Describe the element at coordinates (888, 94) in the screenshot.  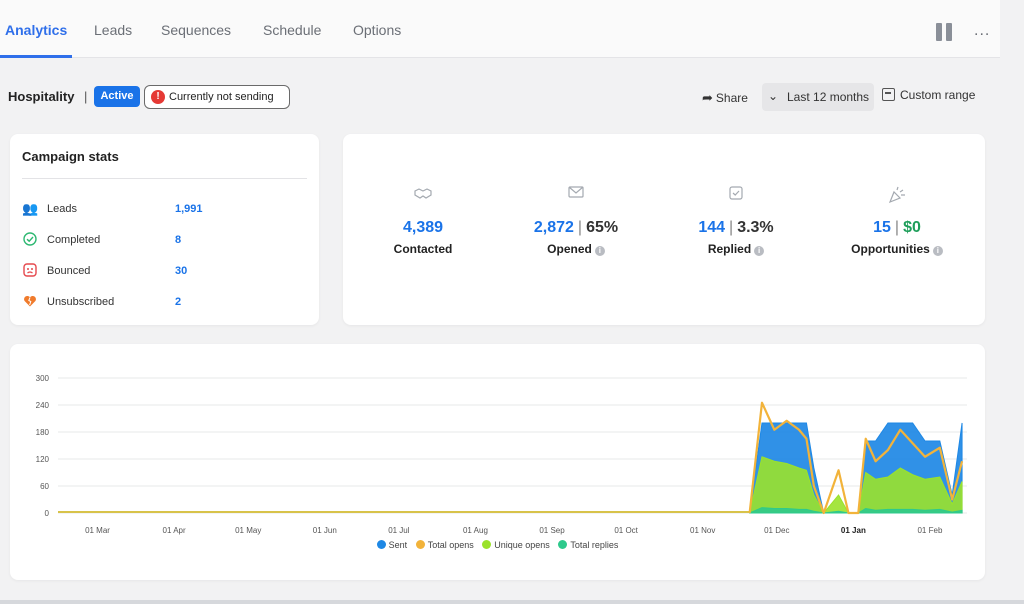
I see `calendar-icon` at that location.